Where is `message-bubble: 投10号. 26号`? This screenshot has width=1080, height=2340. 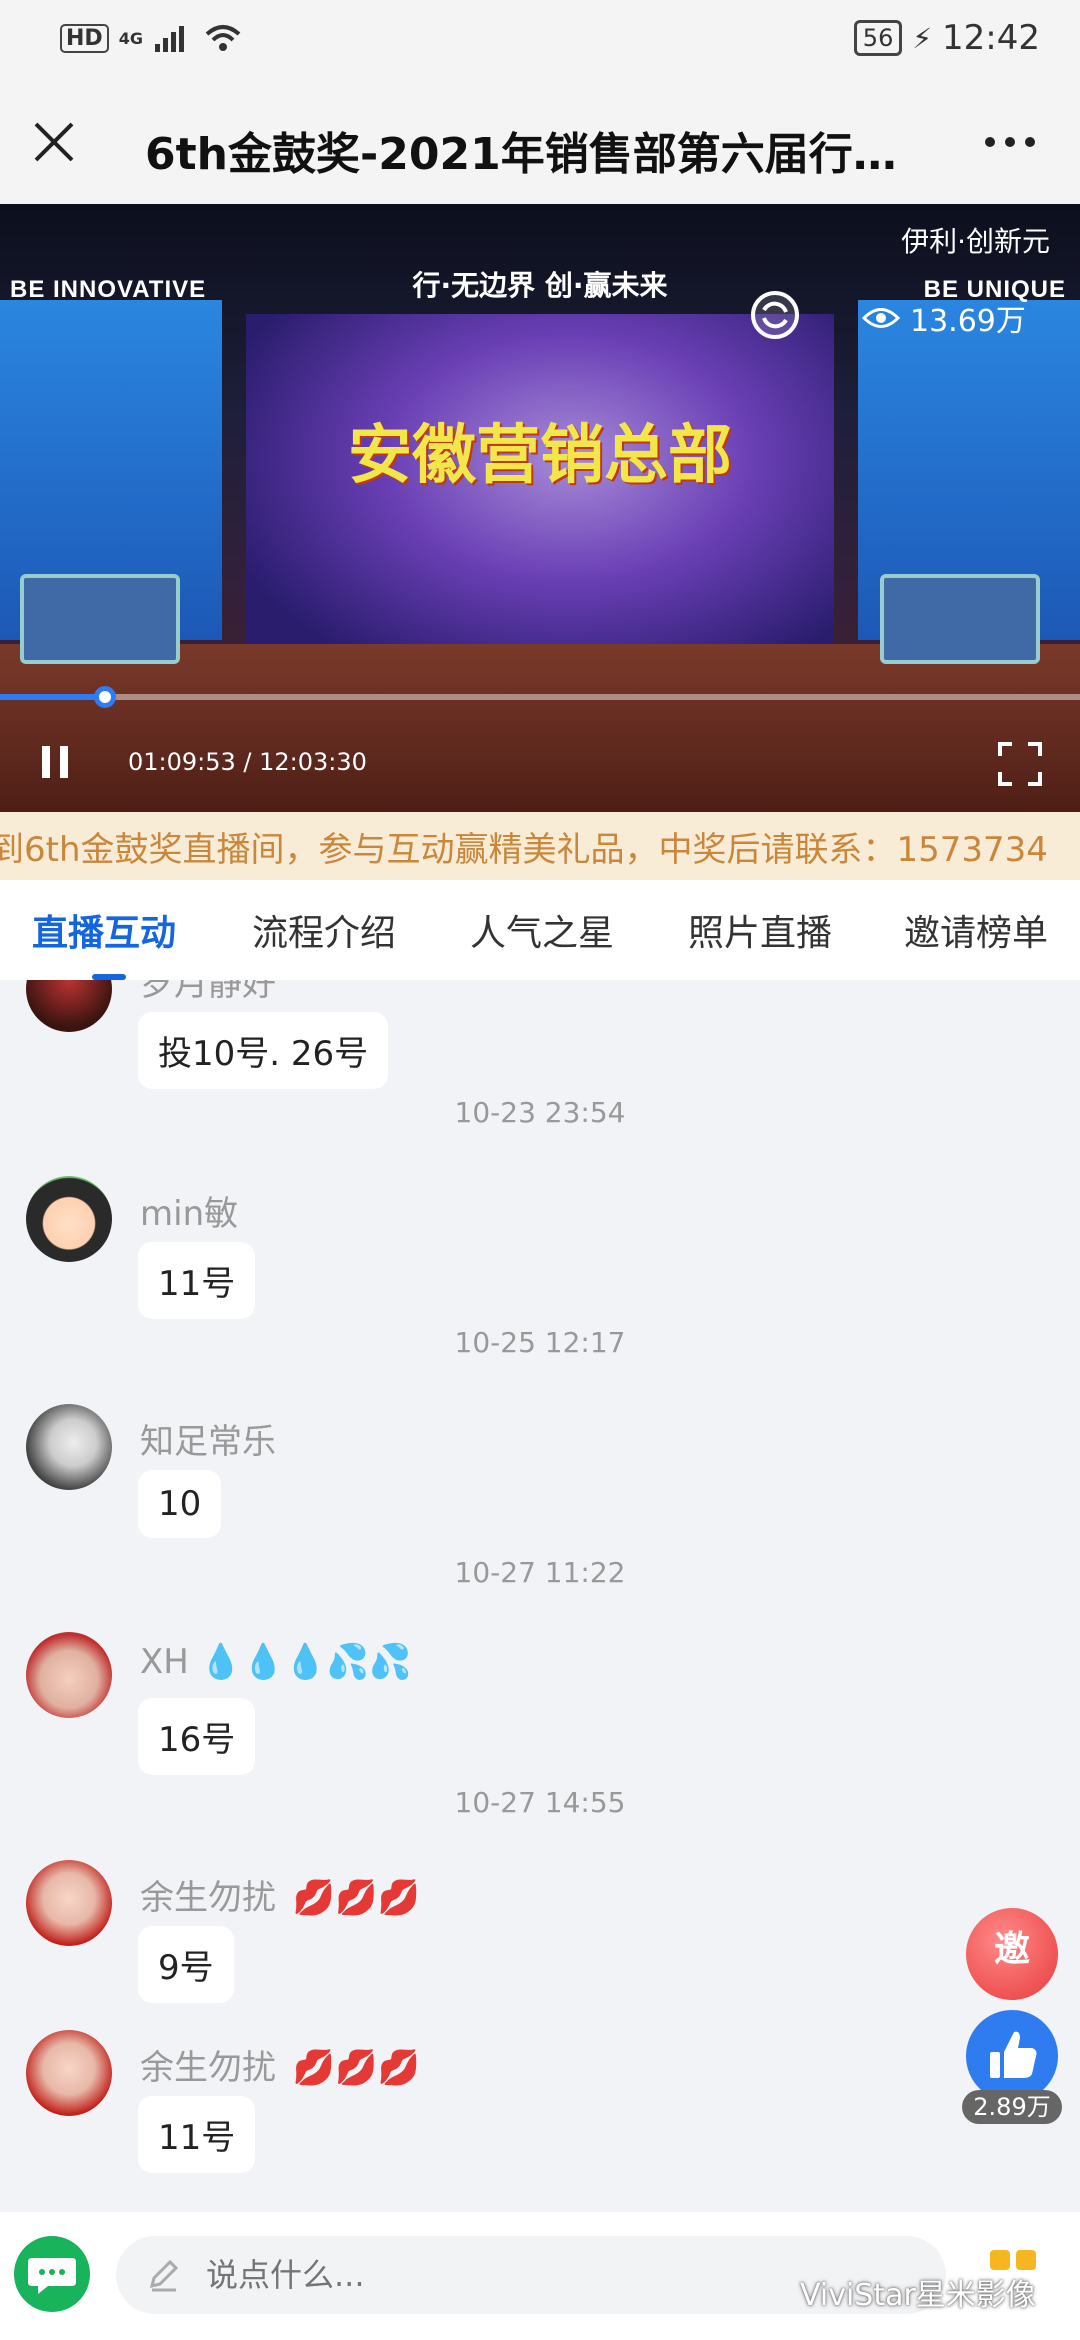 message-bubble: 投10号. 26号 is located at coordinates (263, 1050).